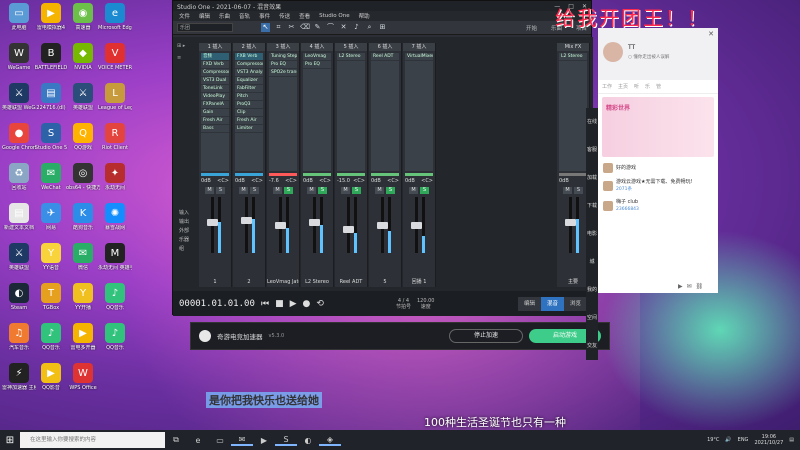 This screenshot has height=450, width=800. Describe the element at coordinates (284, 16) in the screenshot. I see `menu-item: 传送` at that location.